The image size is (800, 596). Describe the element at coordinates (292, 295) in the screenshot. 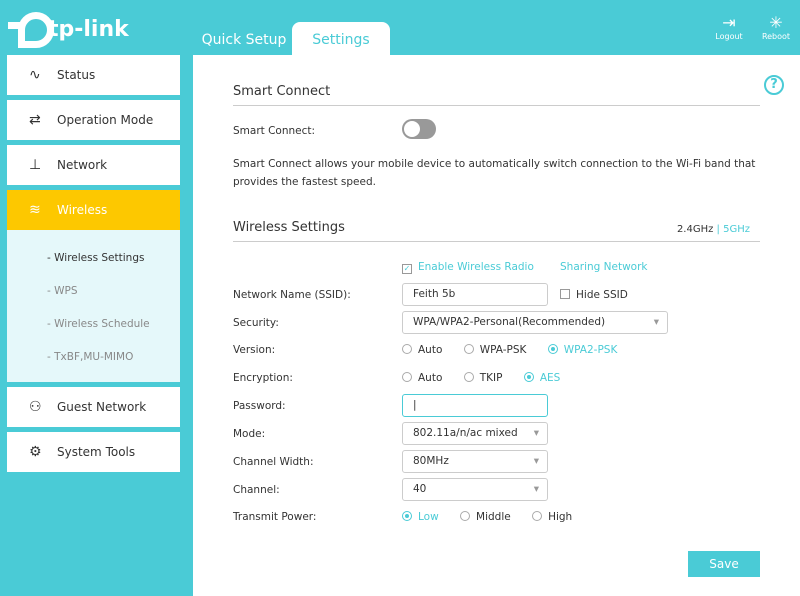

I see `ssid-label: Network Name (SSID):` at that location.